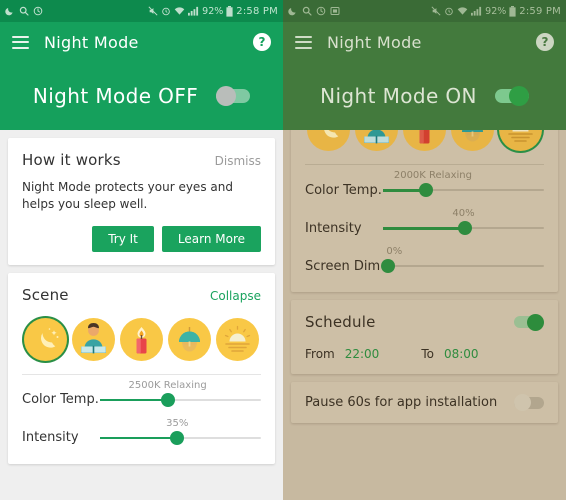  Describe the element at coordinates (238, 161) in the screenshot. I see `dismiss-button: Dismiss` at that location.